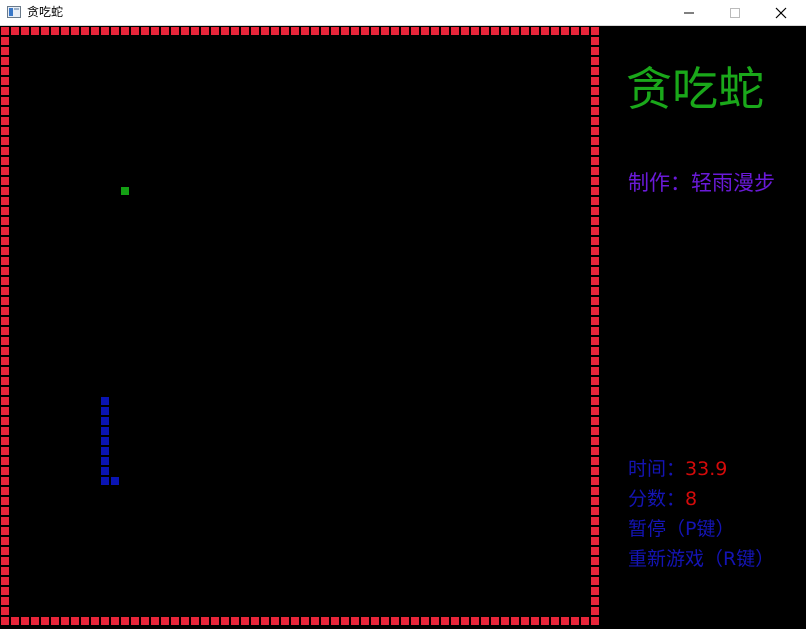  Describe the element at coordinates (403, 13) in the screenshot. I see `title-bar: 贪吃蛇` at that location.